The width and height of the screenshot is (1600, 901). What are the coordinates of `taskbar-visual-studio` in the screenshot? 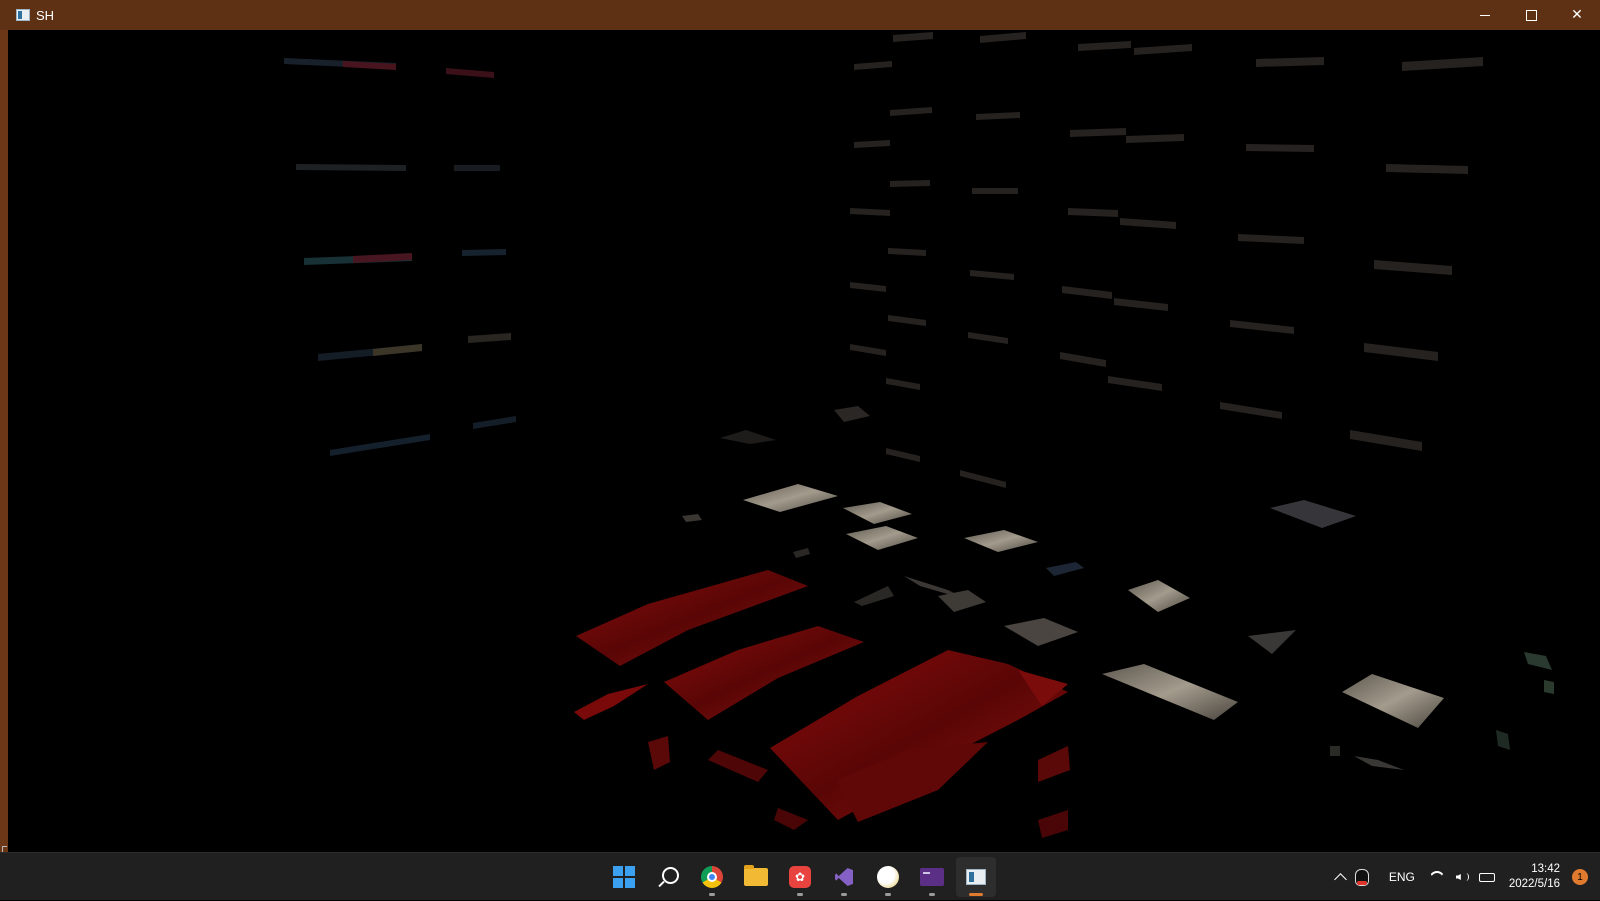 It's located at (844, 877).